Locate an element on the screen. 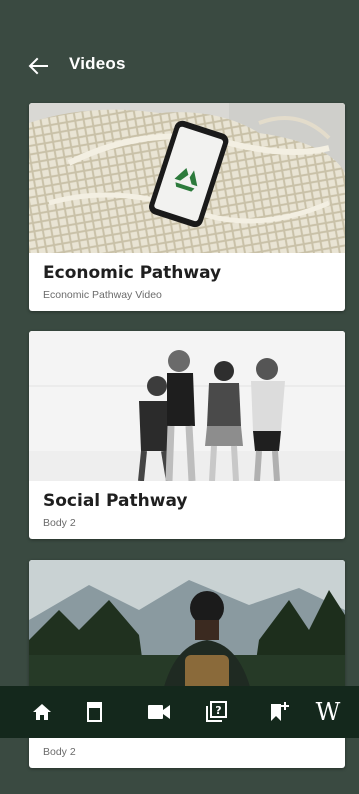 The height and width of the screenshot is (794, 359). home-icon is located at coordinates (42, 712).